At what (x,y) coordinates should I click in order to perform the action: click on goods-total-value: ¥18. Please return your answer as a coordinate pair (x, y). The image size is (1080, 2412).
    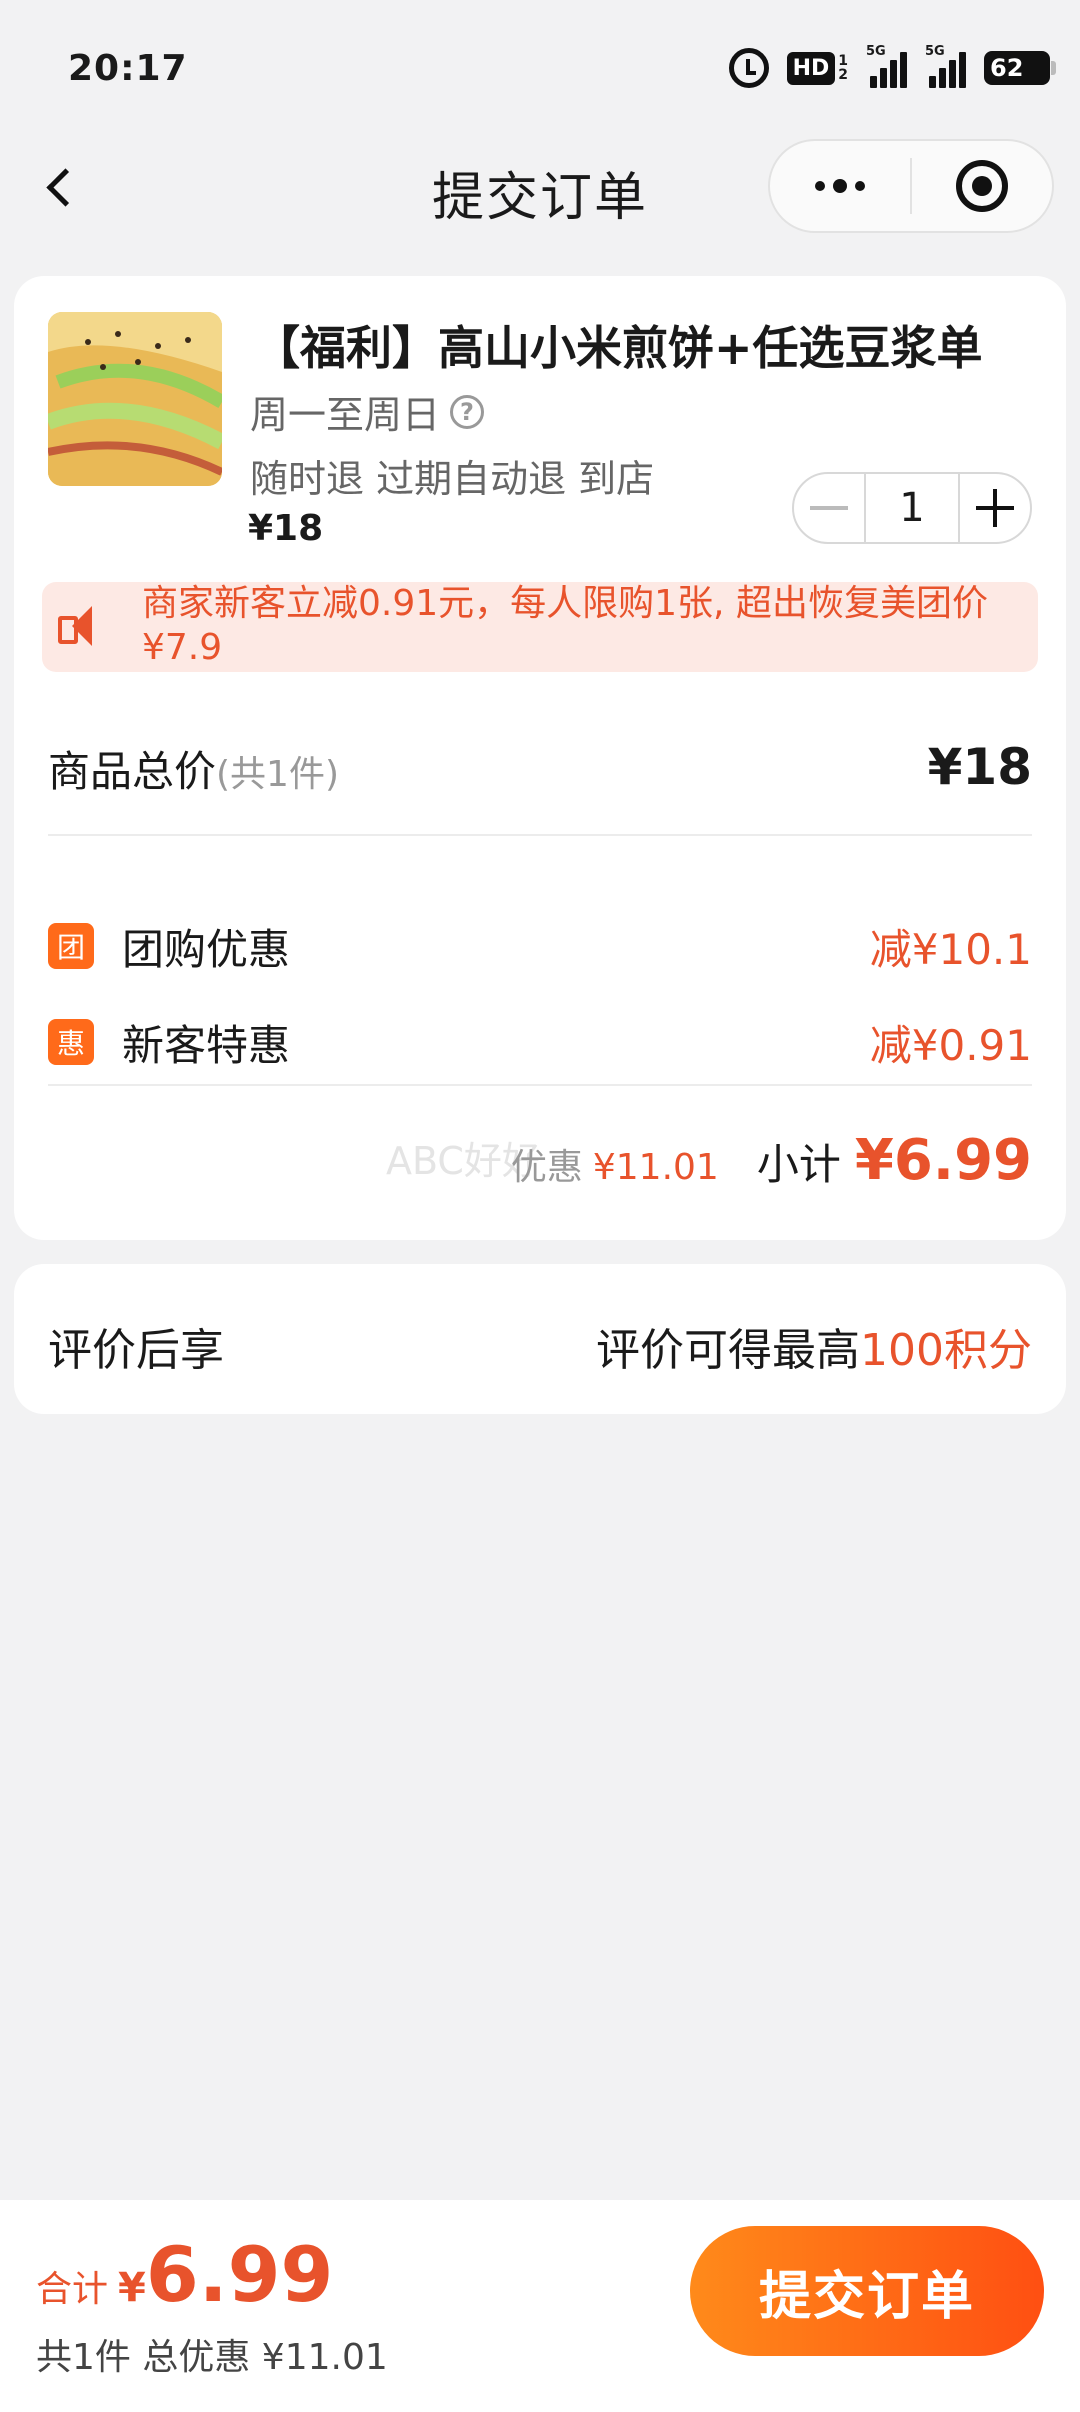
    Looking at the image, I should click on (979, 767).